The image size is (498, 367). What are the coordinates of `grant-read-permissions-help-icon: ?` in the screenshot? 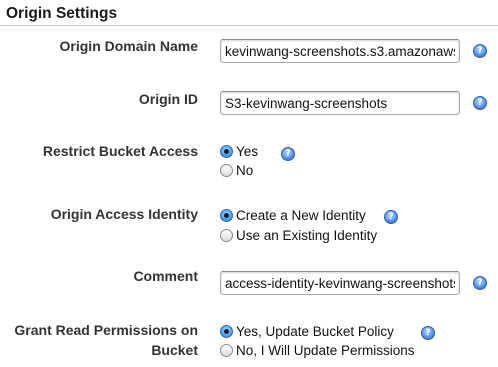 It's located at (428, 333).